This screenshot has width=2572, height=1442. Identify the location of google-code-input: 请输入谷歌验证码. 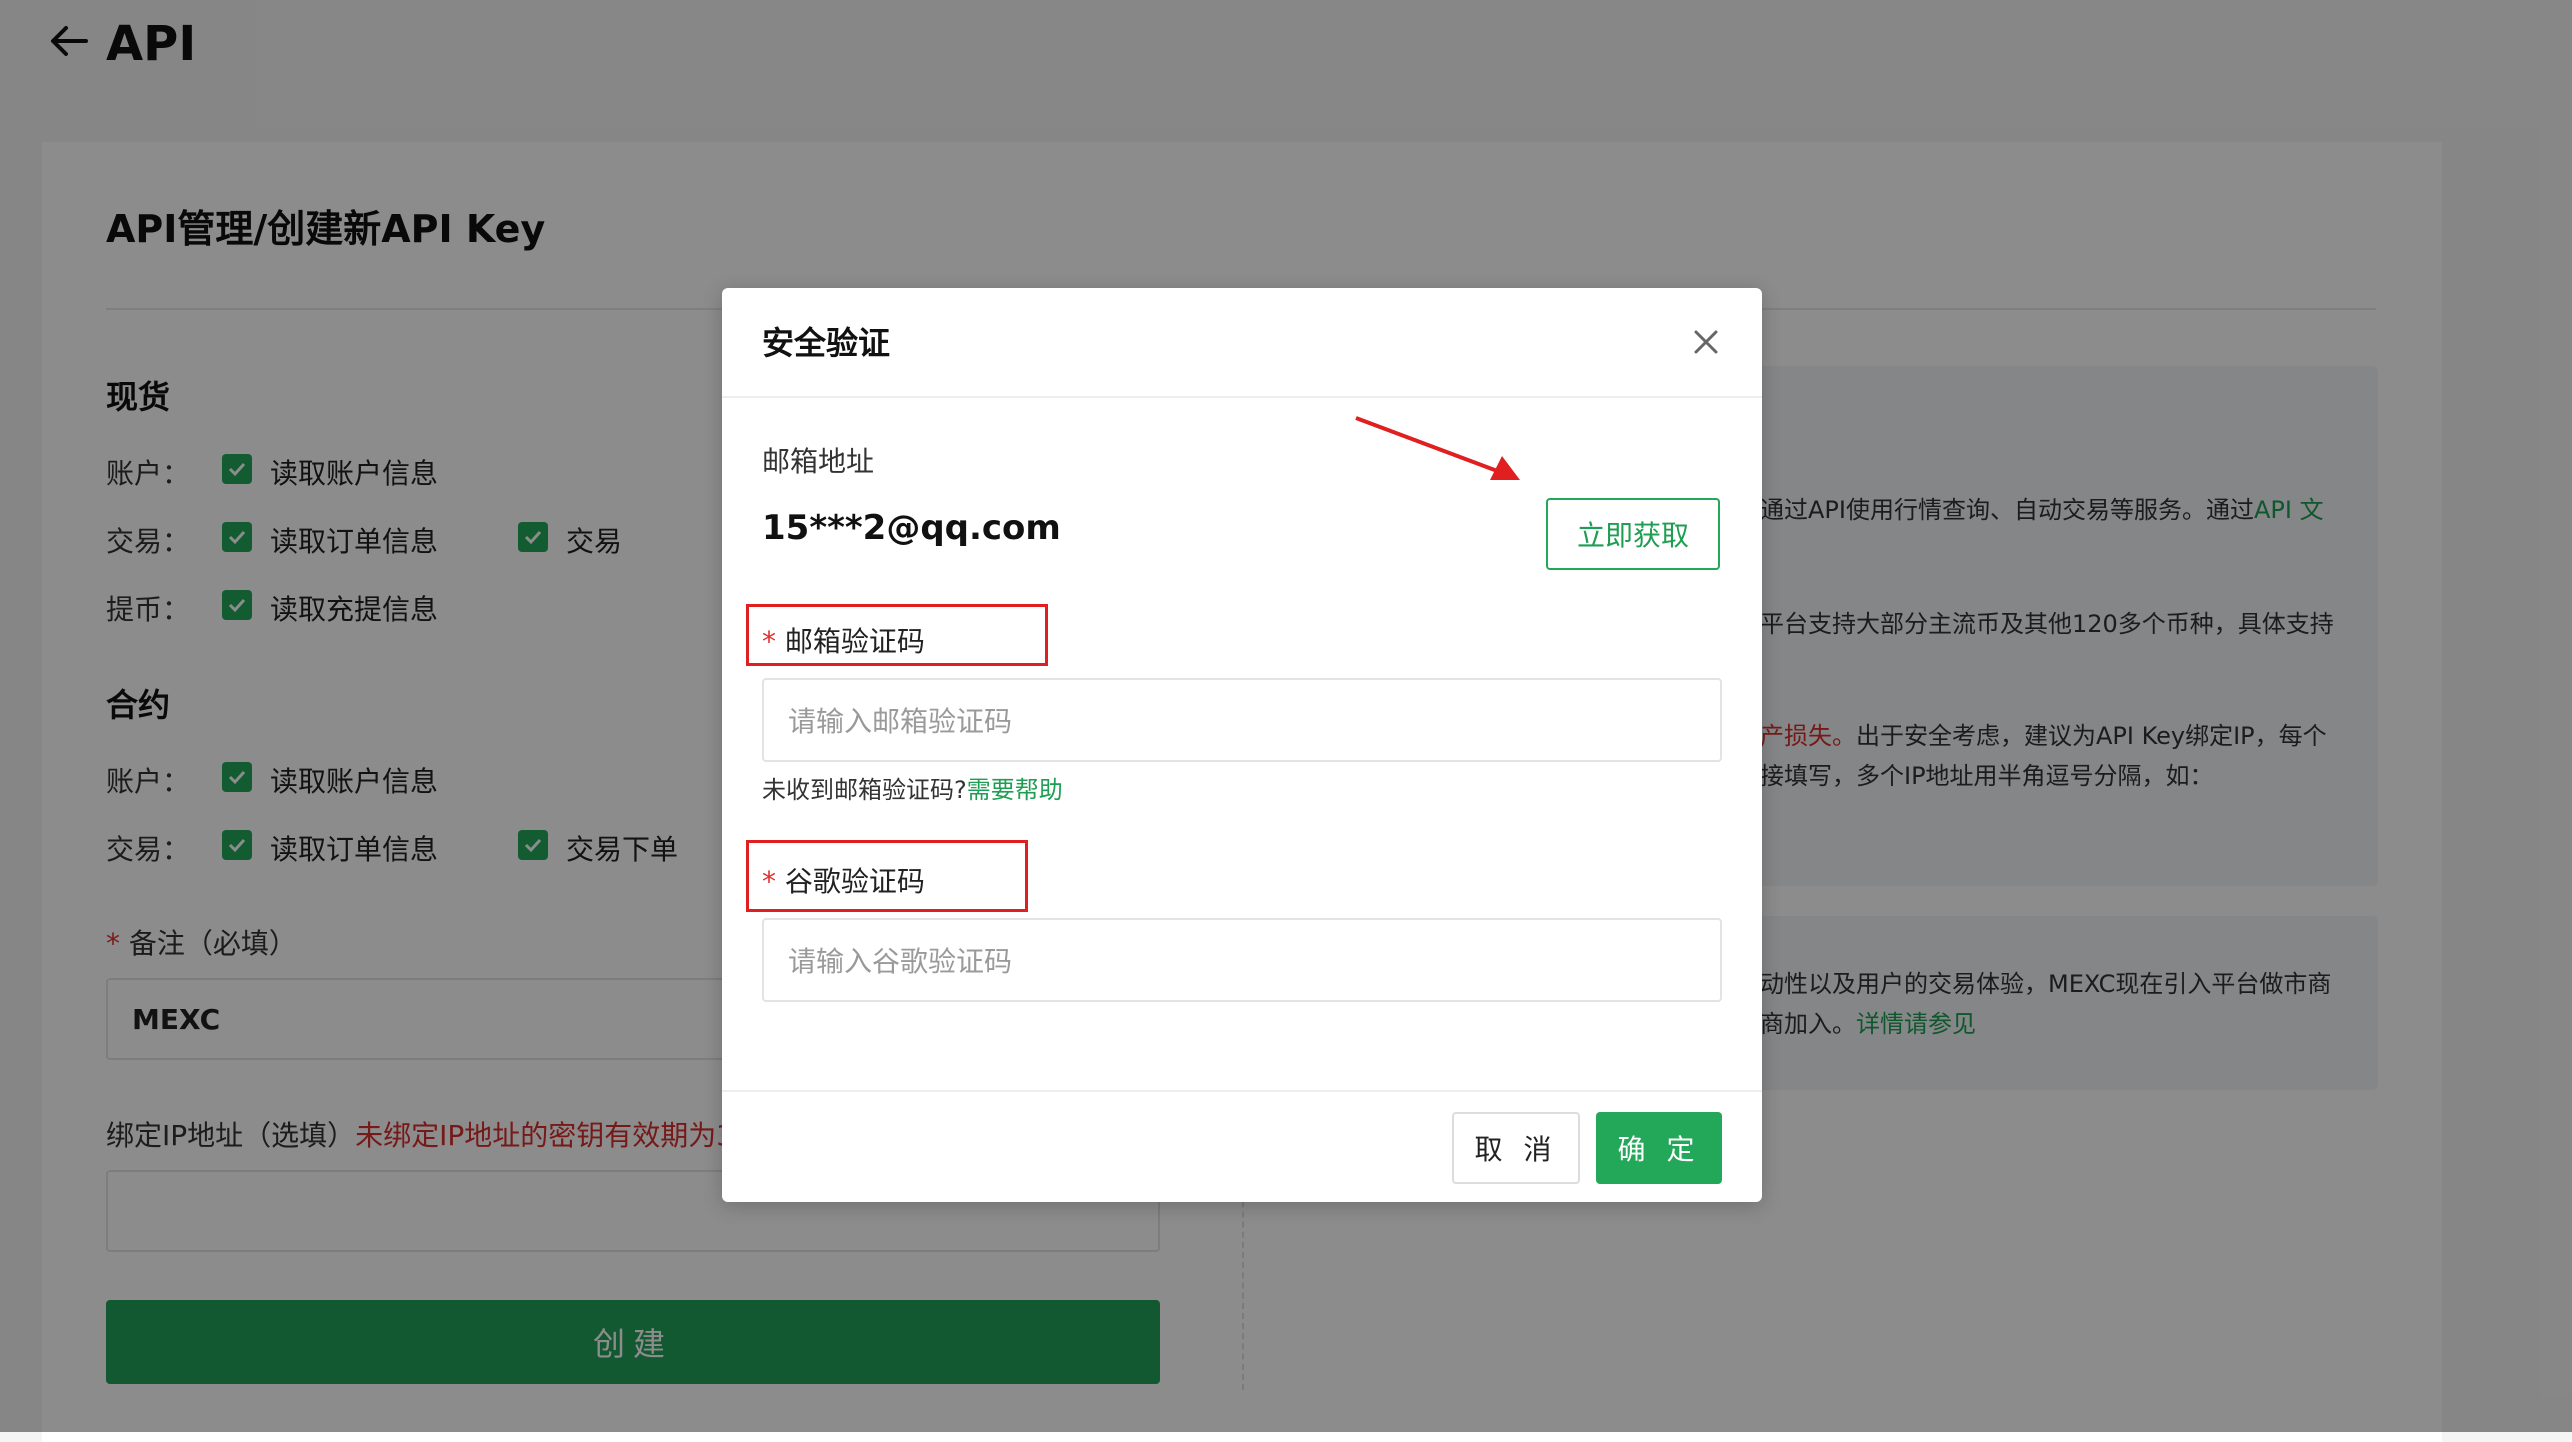
(1242, 960).